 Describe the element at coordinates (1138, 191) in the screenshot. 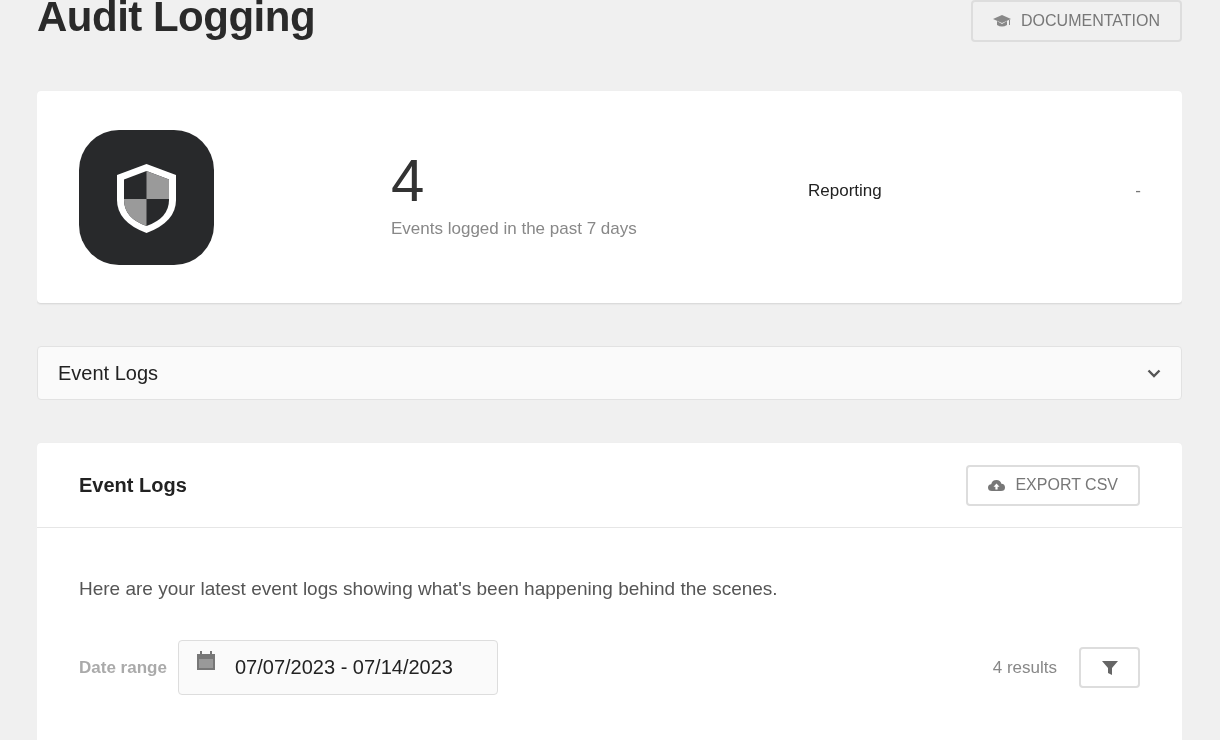

I see `stat-value: -` at that location.